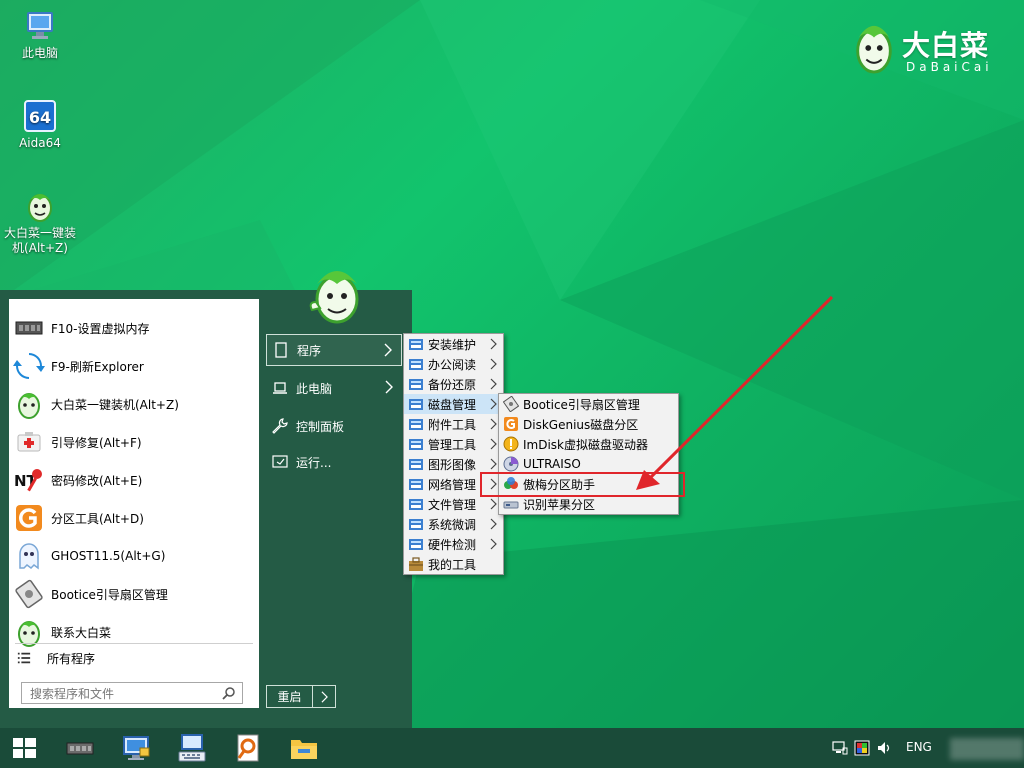  I want to click on disk-item-imdisk: ImDisk虚拟磁盘驱动器, so click(588, 444).